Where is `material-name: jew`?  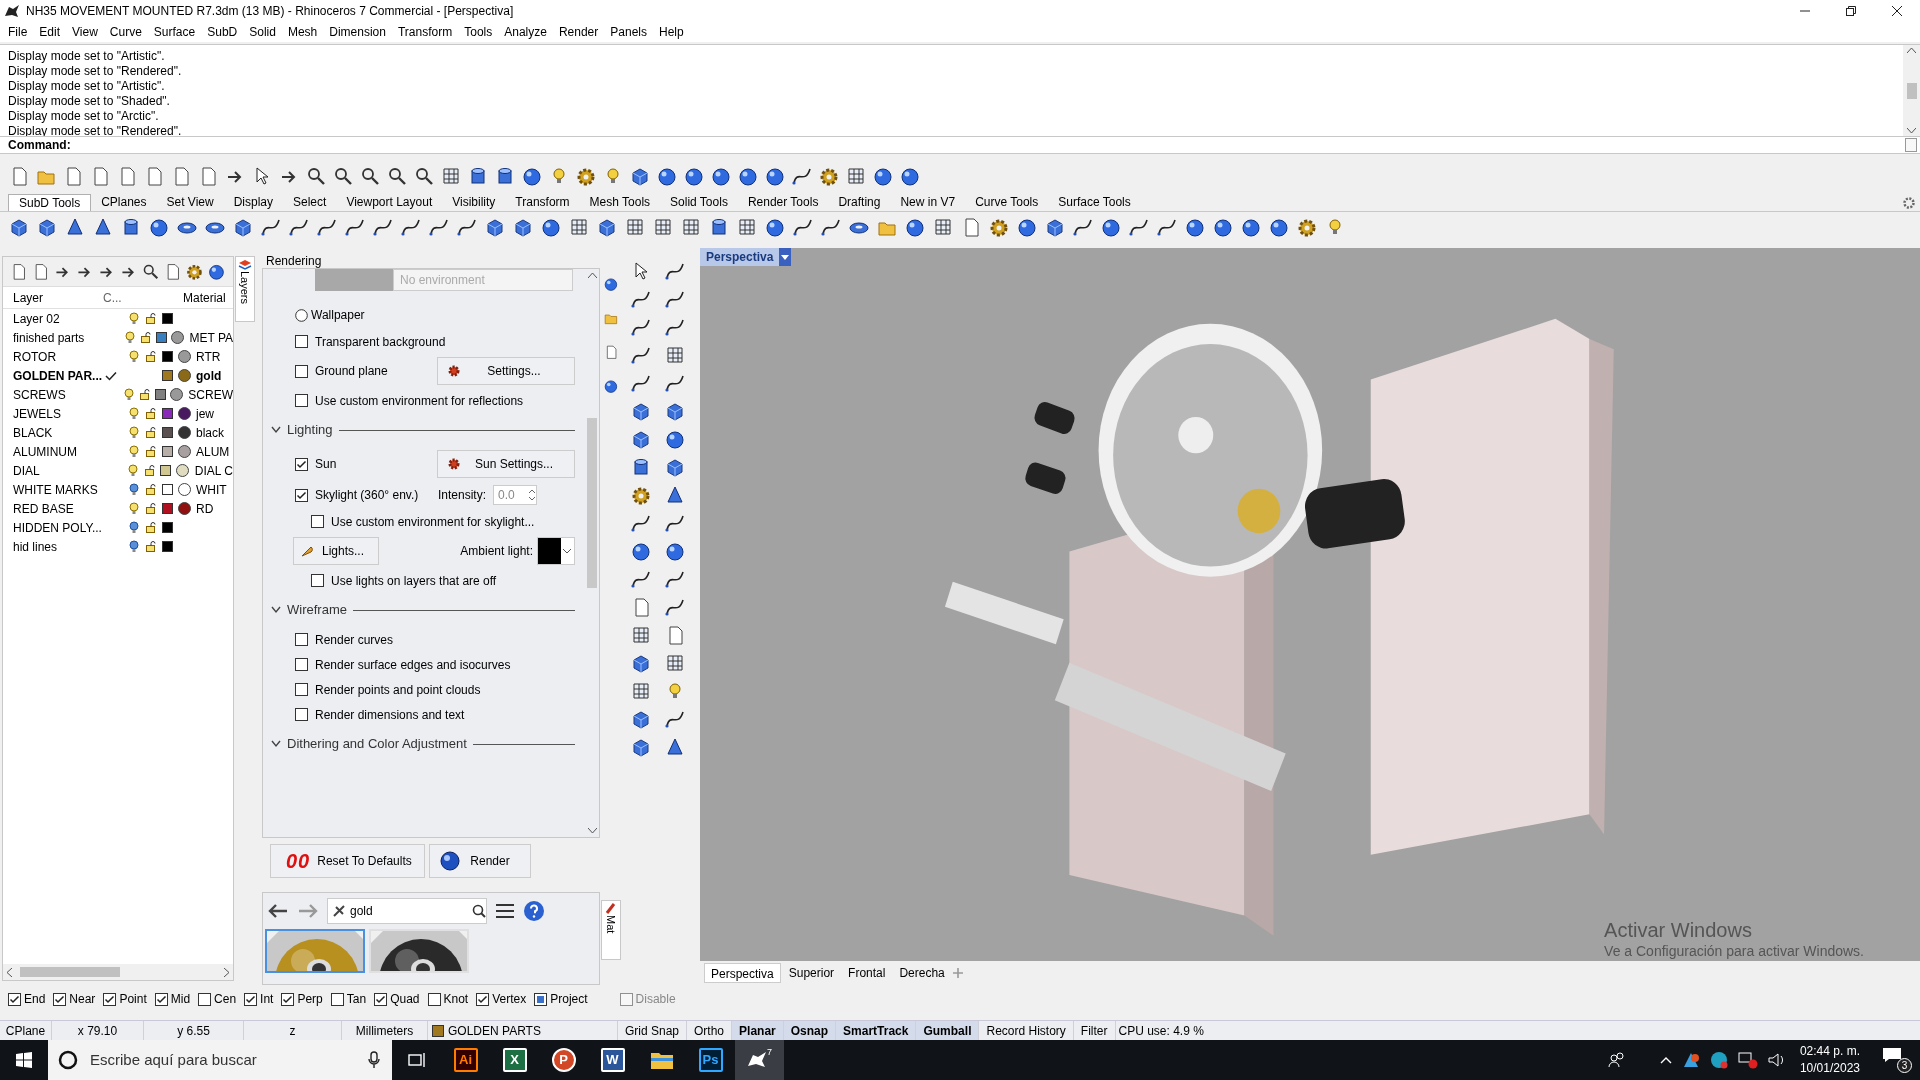 material-name: jew is located at coordinates (203, 413).